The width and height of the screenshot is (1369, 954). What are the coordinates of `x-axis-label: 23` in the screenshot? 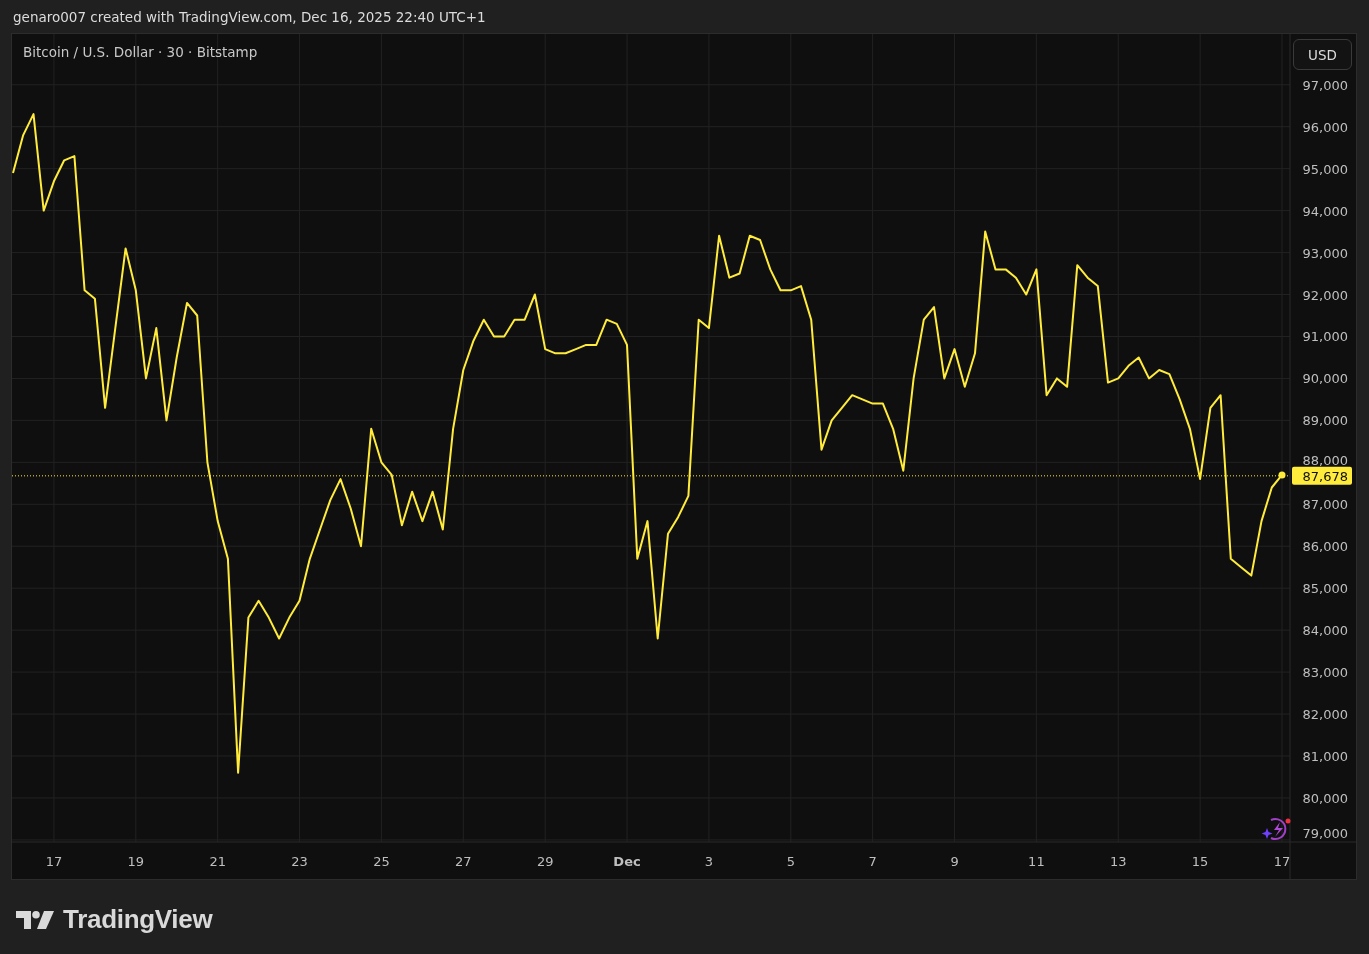 It's located at (299, 861).